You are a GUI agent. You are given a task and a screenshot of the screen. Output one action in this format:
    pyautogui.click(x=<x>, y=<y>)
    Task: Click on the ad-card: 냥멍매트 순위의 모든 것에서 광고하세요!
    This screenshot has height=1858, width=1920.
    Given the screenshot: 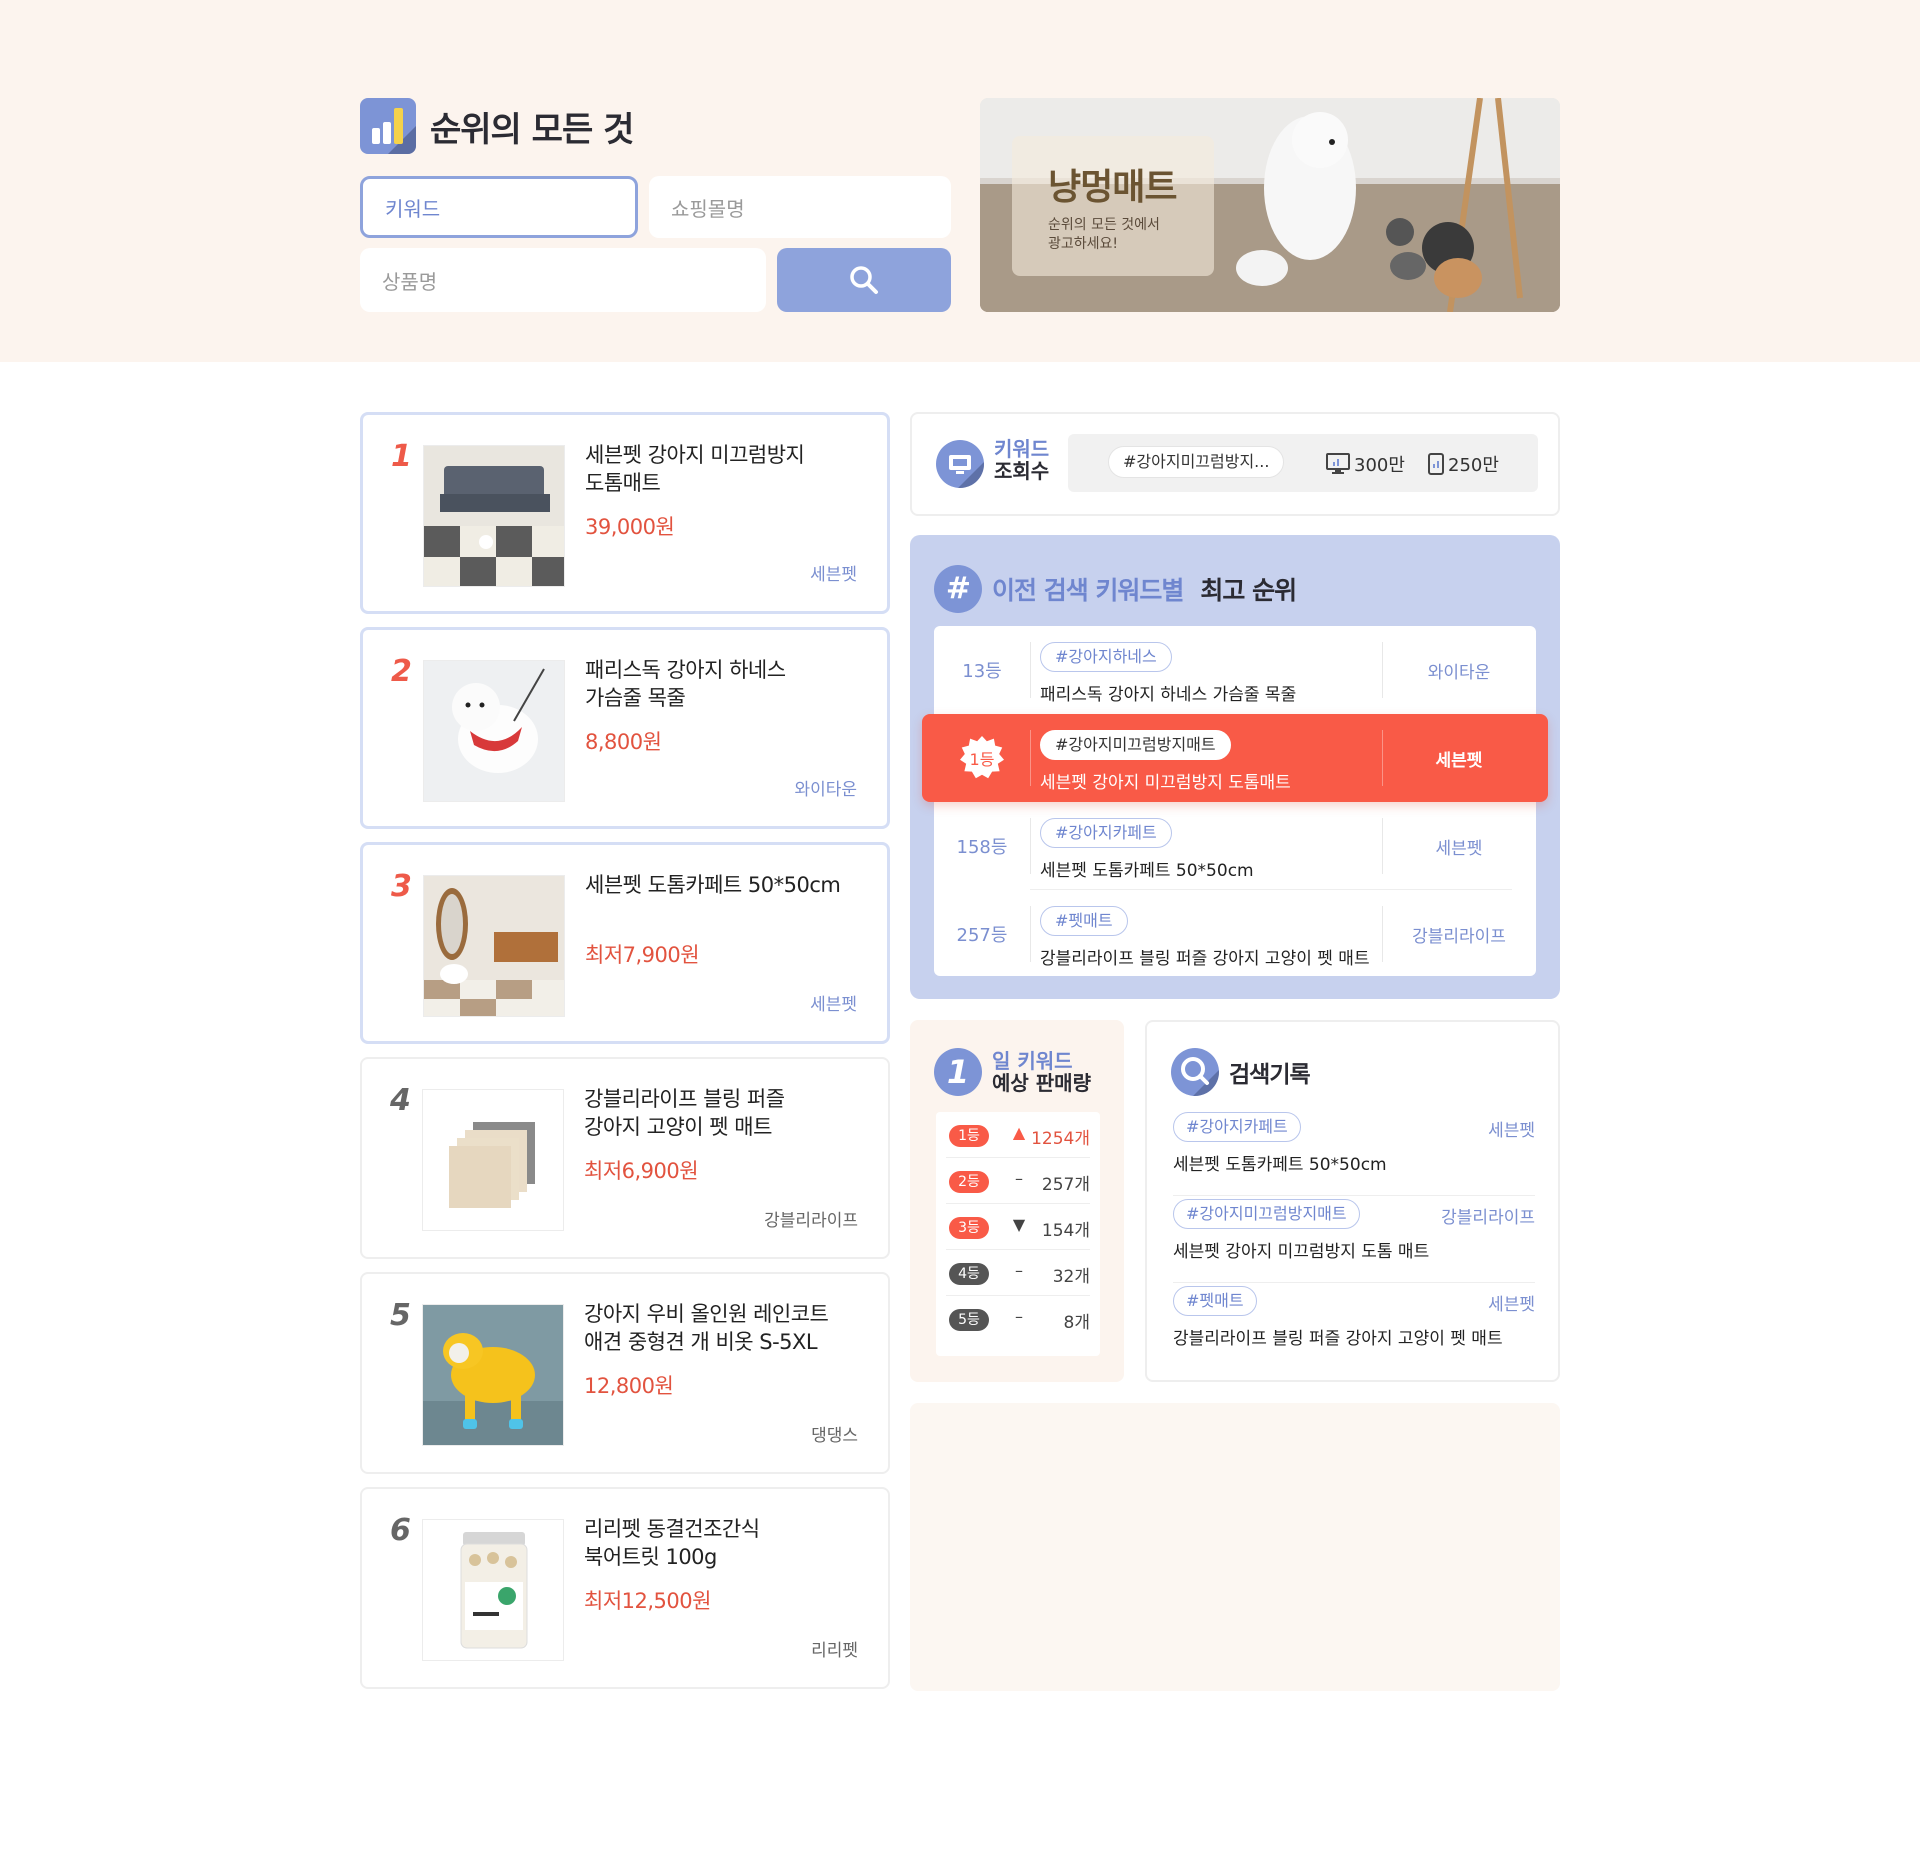 What is the action you would take?
    pyautogui.click(x=1113, y=206)
    